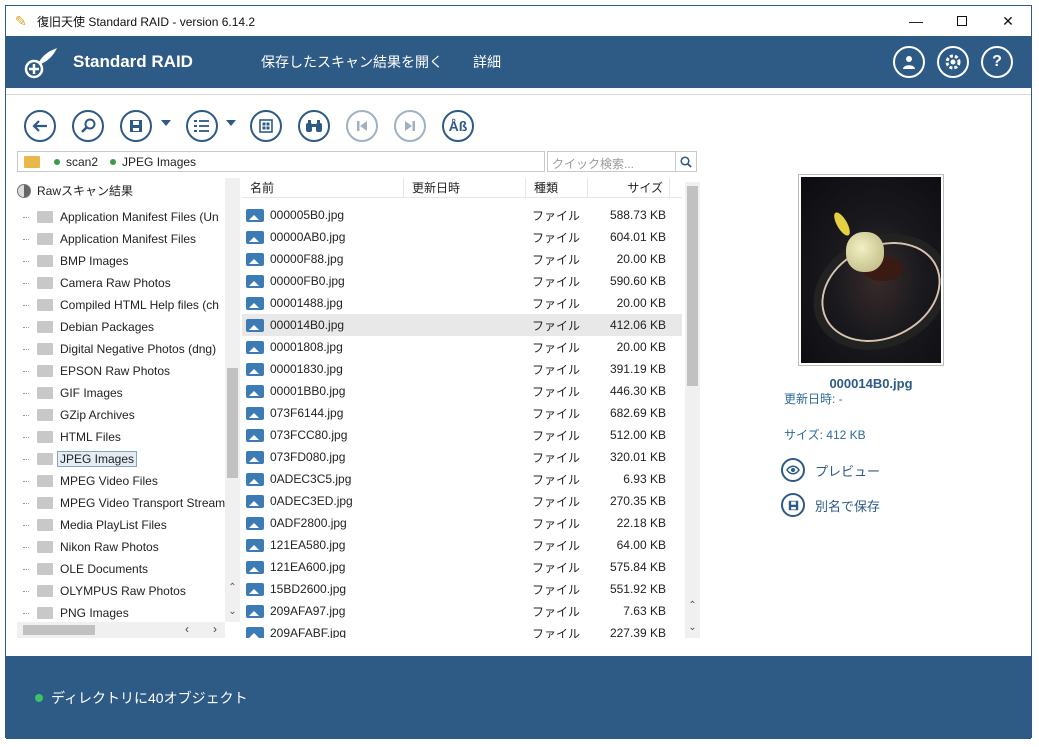  Describe the element at coordinates (692, 410) in the screenshot. I see `file-list-vertical-scrollbar: ⌃ ⌄` at that location.